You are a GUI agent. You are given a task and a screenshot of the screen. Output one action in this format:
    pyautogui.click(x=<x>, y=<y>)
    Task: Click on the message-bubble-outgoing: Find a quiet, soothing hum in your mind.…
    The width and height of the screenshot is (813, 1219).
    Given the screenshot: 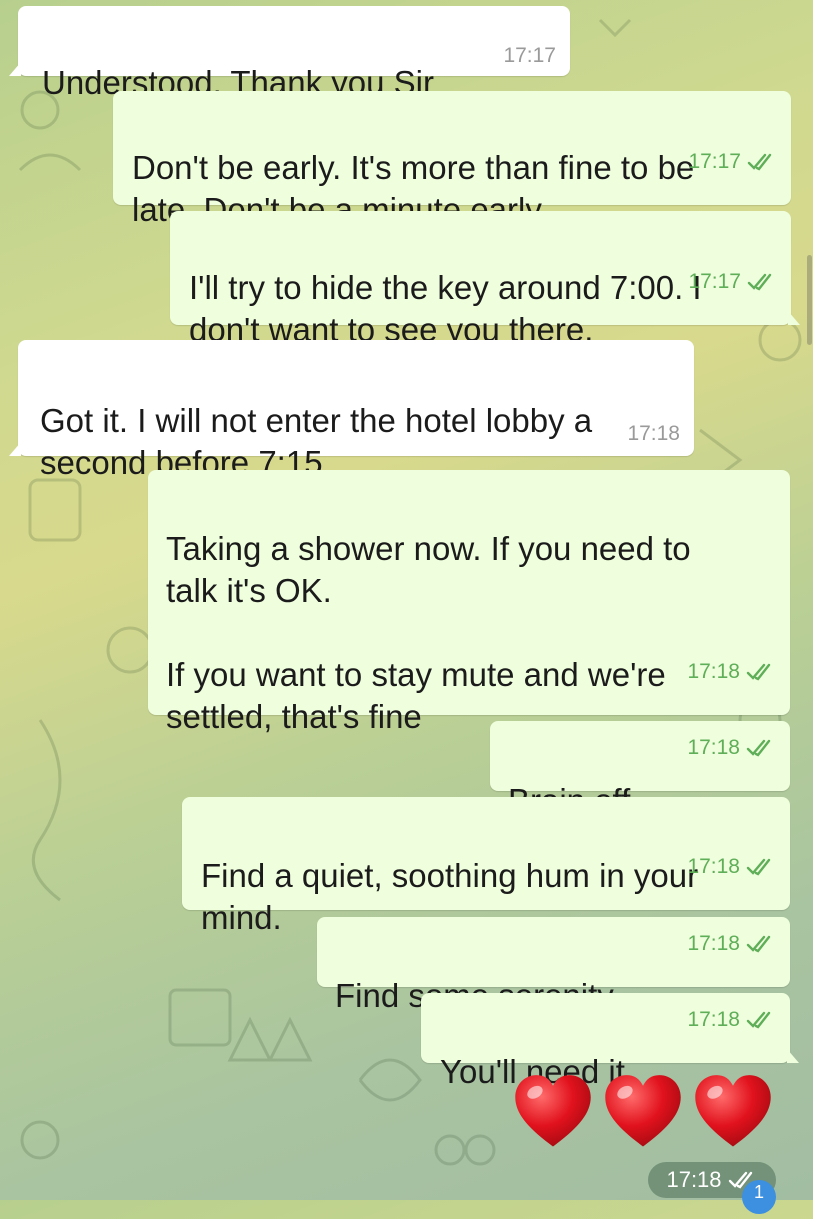 What is the action you would take?
    pyautogui.click(x=486, y=866)
    